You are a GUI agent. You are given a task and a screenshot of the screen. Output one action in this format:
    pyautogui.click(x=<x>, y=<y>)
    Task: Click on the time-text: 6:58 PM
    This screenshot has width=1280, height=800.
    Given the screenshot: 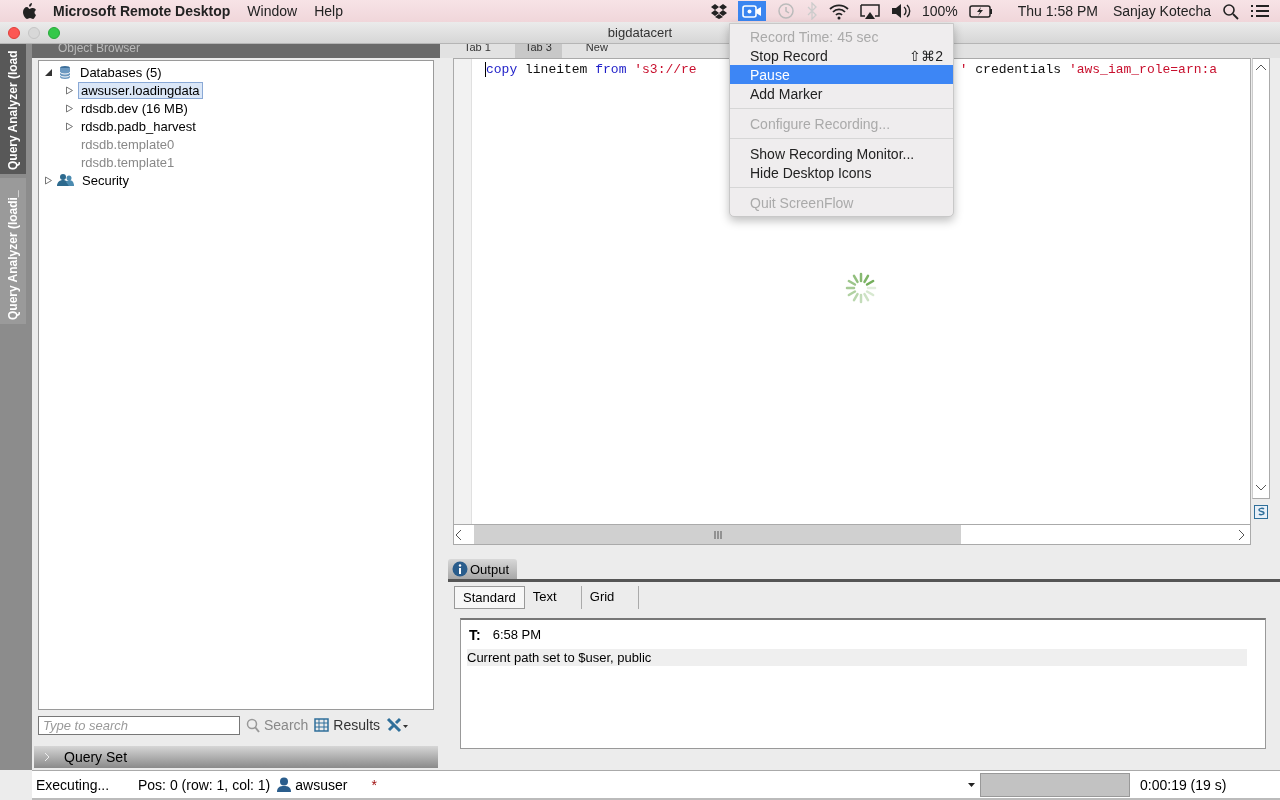 What is the action you would take?
    pyautogui.click(x=517, y=635)
    